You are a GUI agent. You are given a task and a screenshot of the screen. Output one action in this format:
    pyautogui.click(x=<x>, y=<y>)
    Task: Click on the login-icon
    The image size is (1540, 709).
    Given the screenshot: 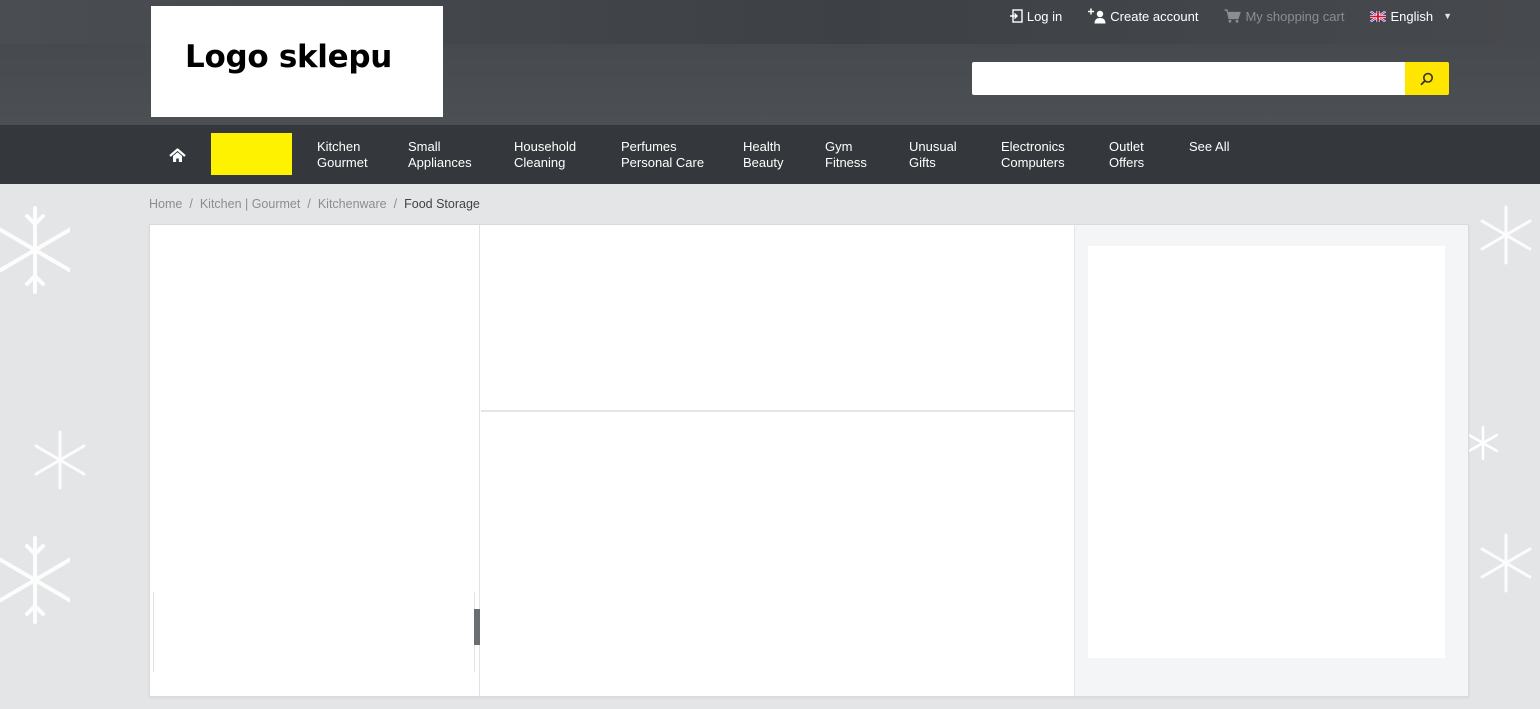 What is the action you would take?
    pyautogui.click(x=1016, y=16)
    